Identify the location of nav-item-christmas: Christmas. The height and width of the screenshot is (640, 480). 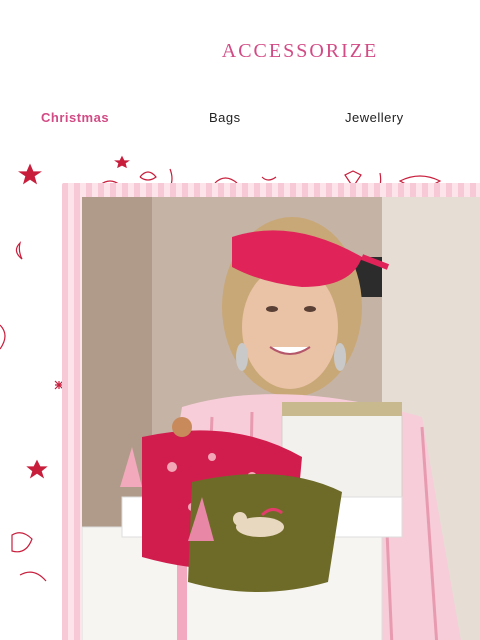
(75, 117).